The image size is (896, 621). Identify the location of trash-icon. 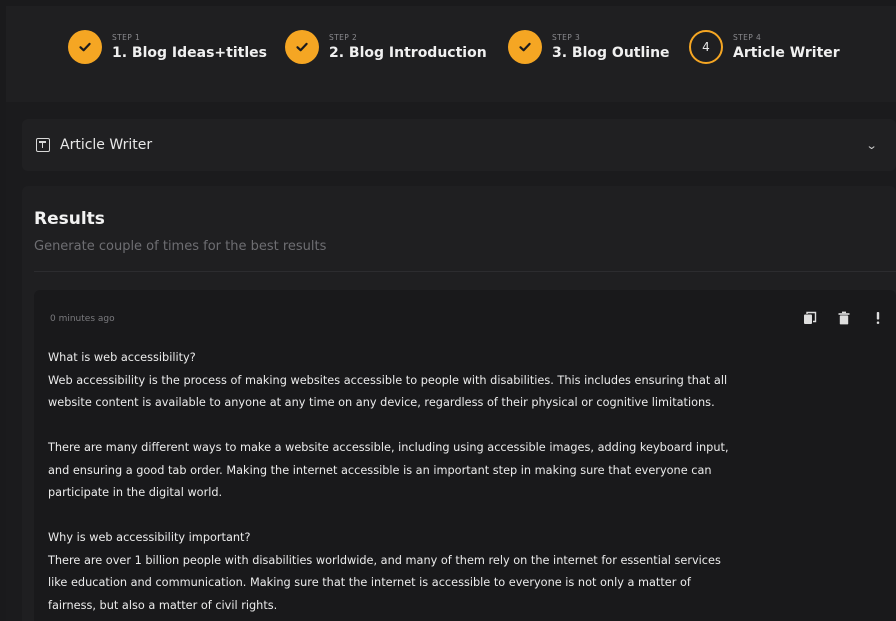
(844, 318).